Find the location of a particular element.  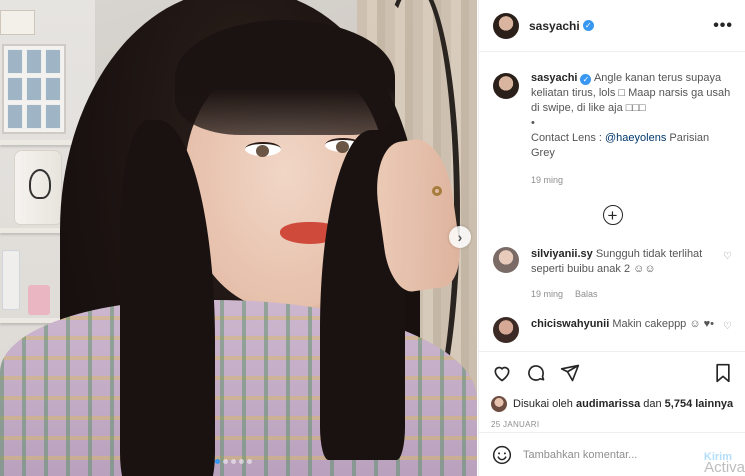

face-vase is located at coordinates (38, 187).